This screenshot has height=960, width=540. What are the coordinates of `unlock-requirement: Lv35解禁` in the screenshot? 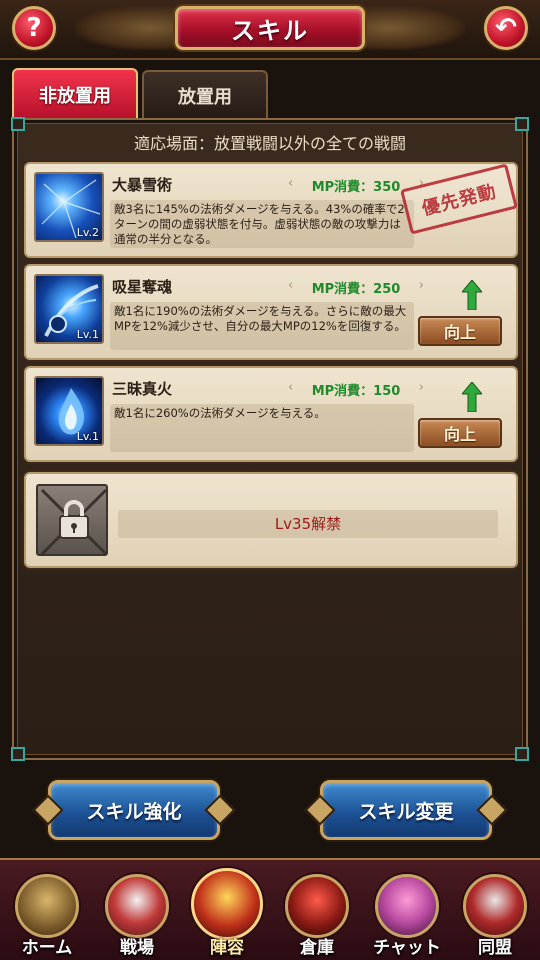 It's located at (308, 524).